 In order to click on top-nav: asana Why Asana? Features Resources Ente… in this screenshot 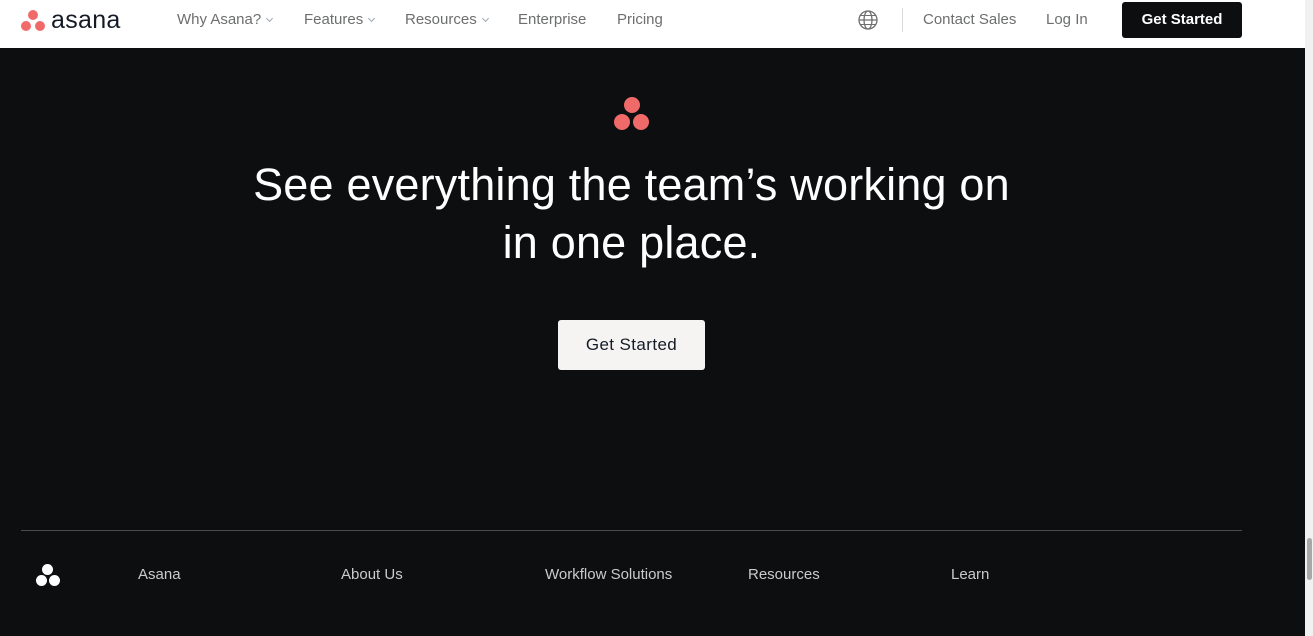, I will do `click(652, 24)`.